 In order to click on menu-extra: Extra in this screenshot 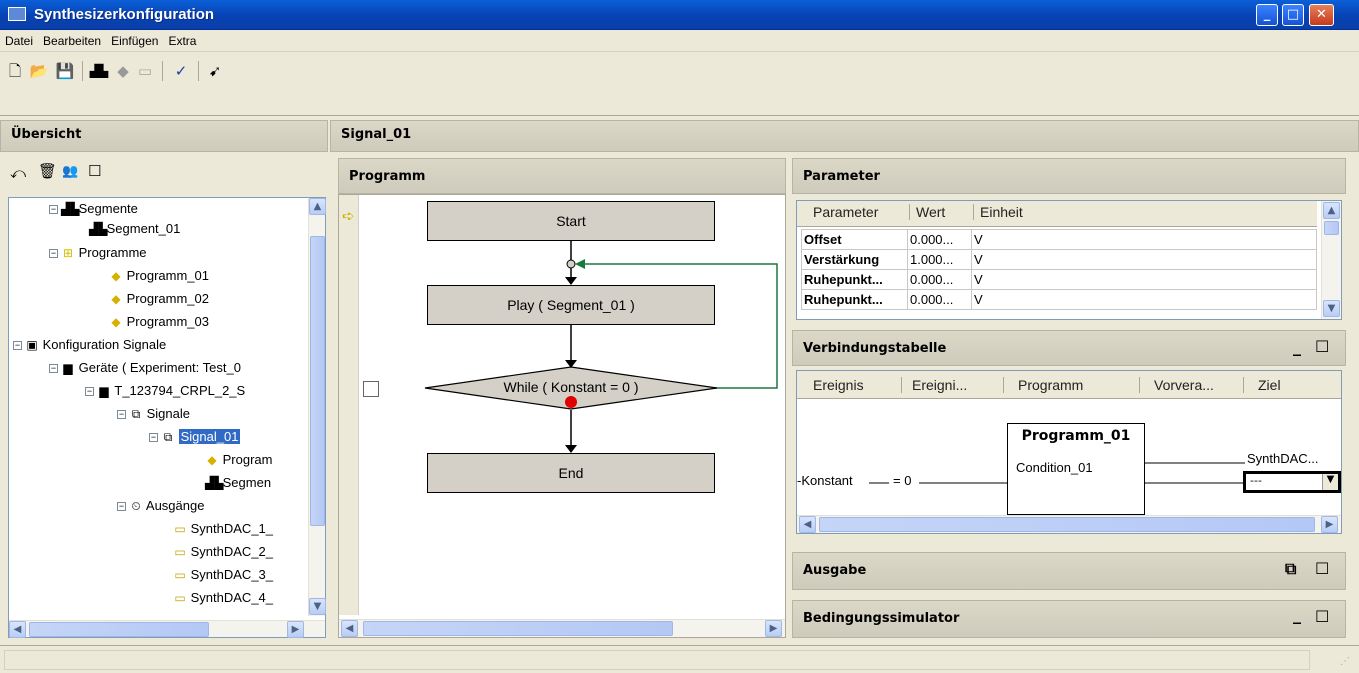, I will do `click(182, 41)`.